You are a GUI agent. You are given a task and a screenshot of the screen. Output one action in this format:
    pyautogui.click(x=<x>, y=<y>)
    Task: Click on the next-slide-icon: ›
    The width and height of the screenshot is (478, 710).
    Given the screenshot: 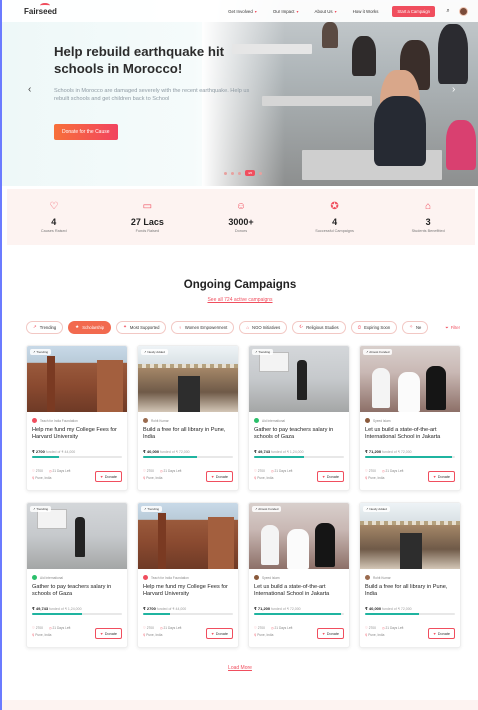 What is the action you would take?
    pyautogui.click(x=453, y=89)
    